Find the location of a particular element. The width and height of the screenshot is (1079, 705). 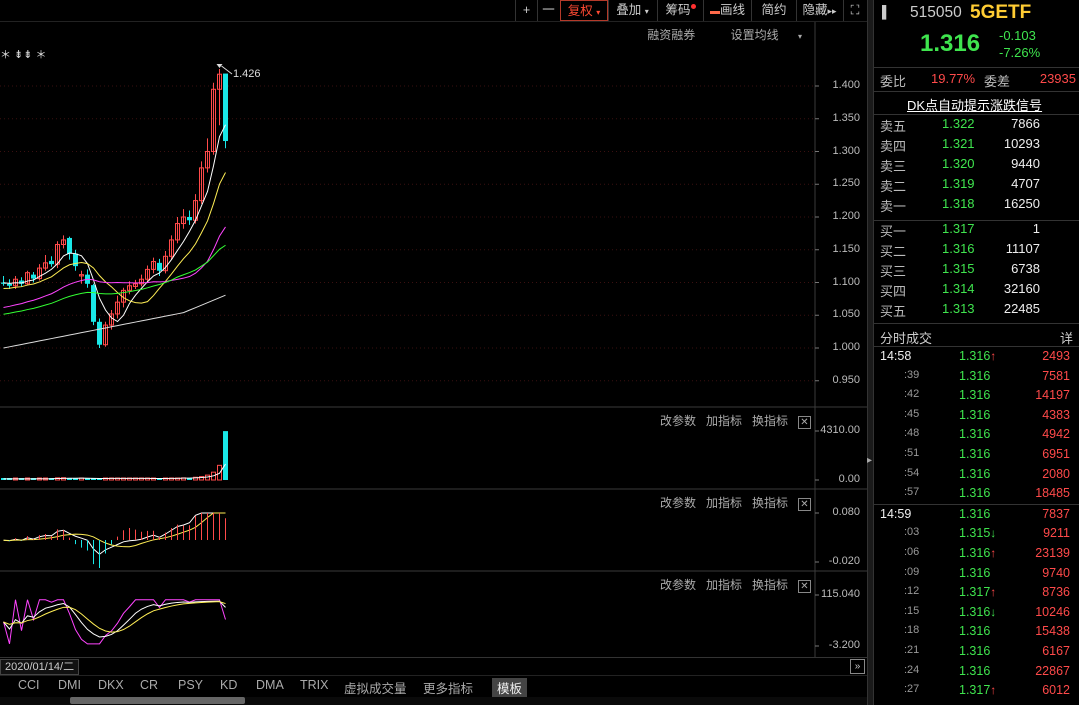

overlay-label: 叠加 is located at coordinates (629, 10).